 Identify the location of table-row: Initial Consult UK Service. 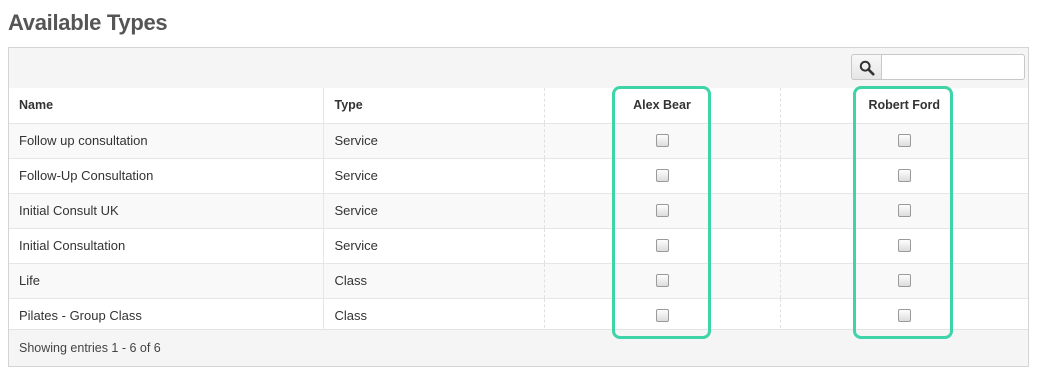
(518, 211).